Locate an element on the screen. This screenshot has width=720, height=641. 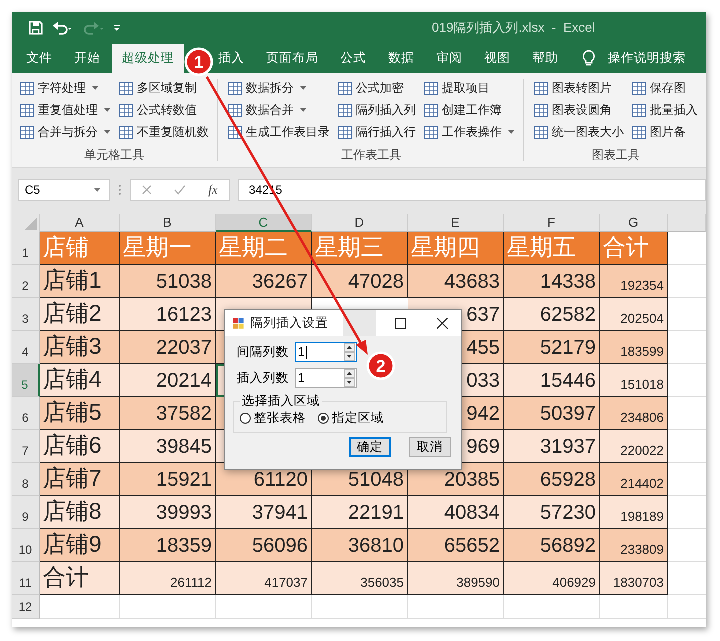
ribbon-command: 隔行插入行 is located at coordinates (377, 132).